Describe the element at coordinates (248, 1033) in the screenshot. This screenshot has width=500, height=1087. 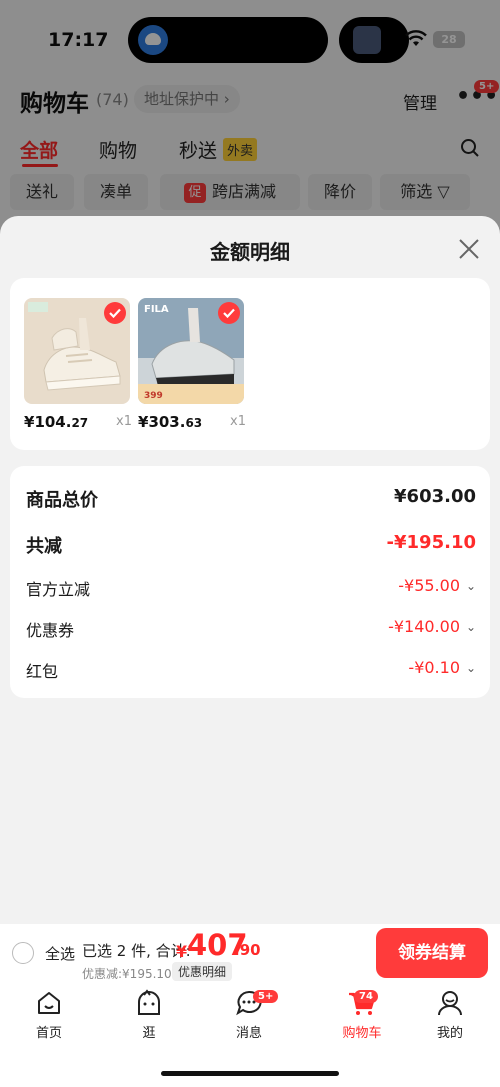
I see `tabbar-label: 消息` at that location.